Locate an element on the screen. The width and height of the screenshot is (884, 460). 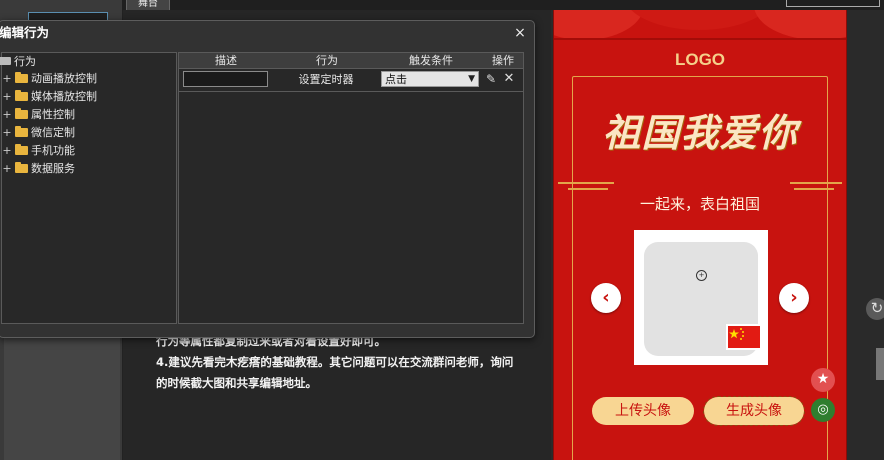
china-flag-icon is located at coordinates (744, 337).